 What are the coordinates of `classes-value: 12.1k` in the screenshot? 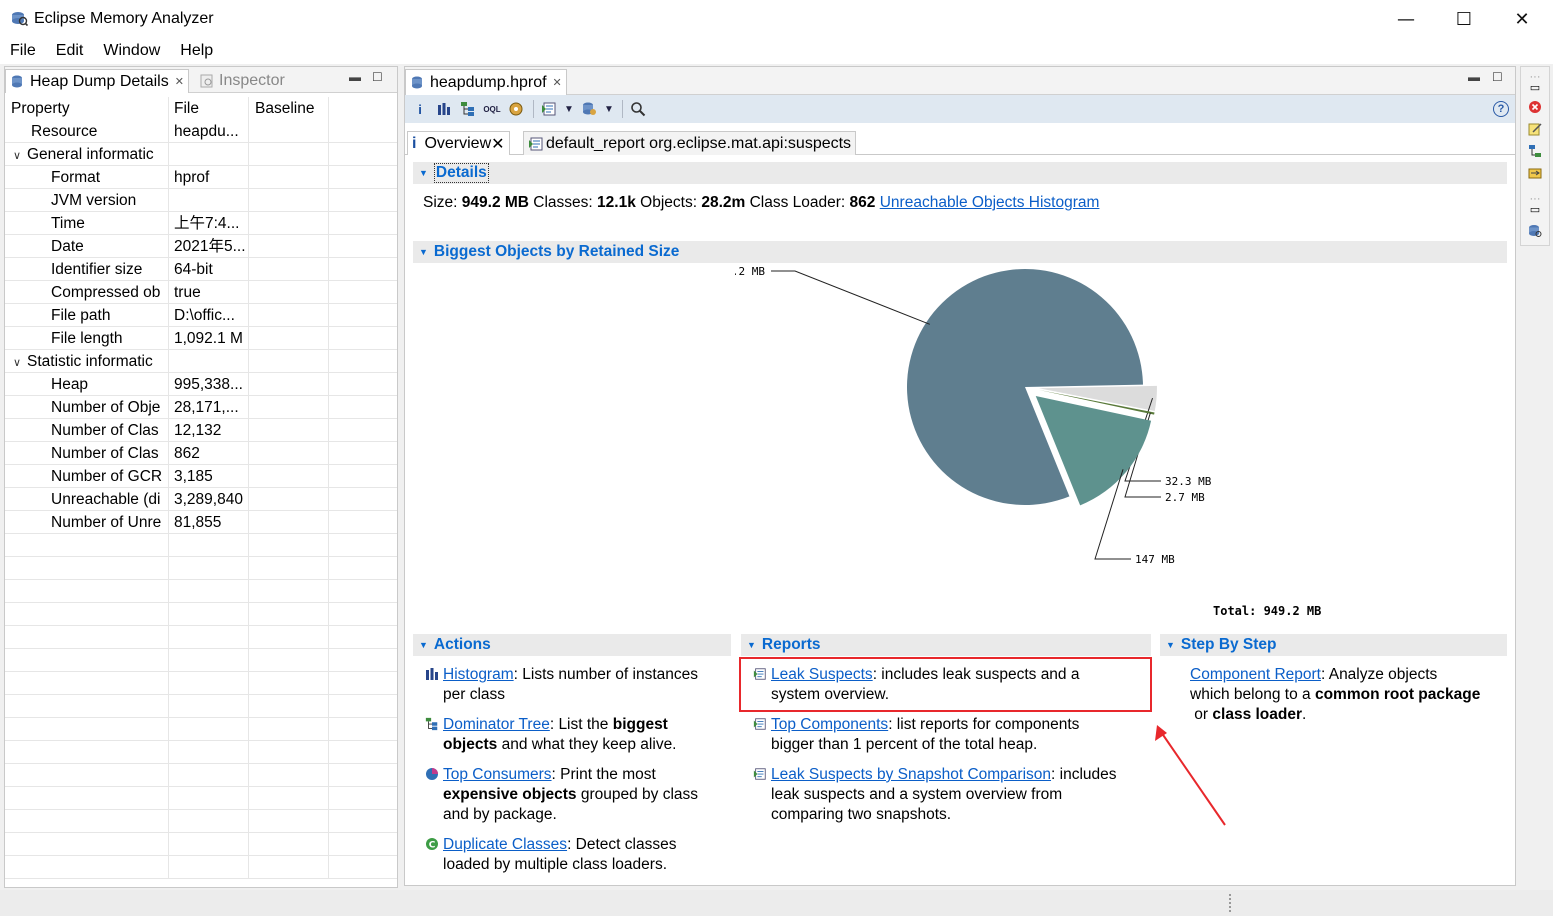 It's located at (616, 202).